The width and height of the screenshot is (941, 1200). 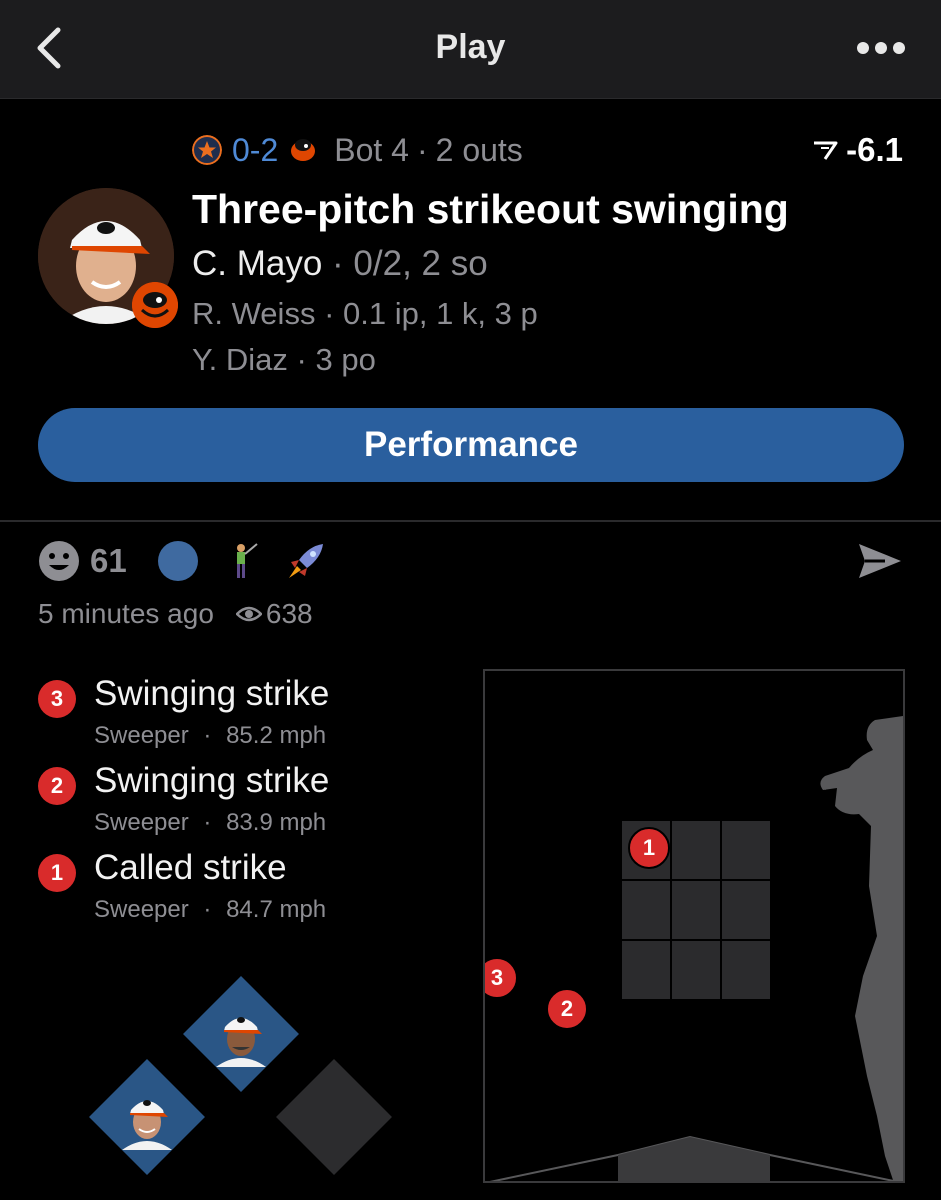 I want to click on pitch-number-badge: 1, so click(x=57, y=873).